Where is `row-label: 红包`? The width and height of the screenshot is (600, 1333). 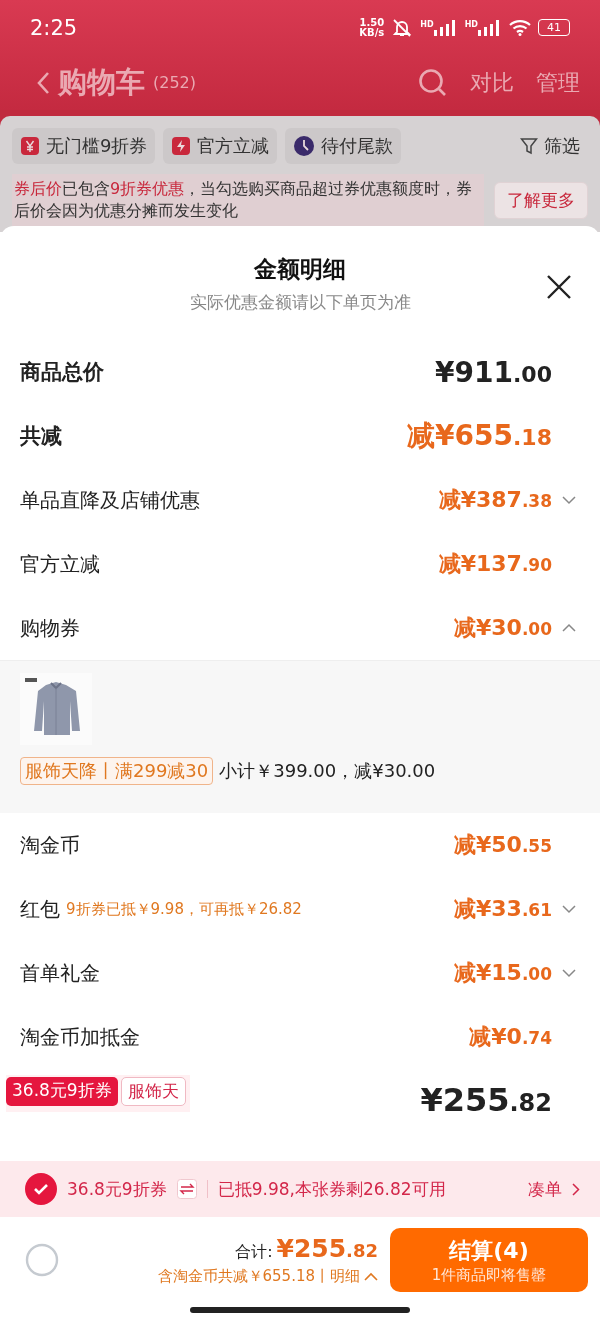
row-label: 红包 is located at coordinates (40, 909).